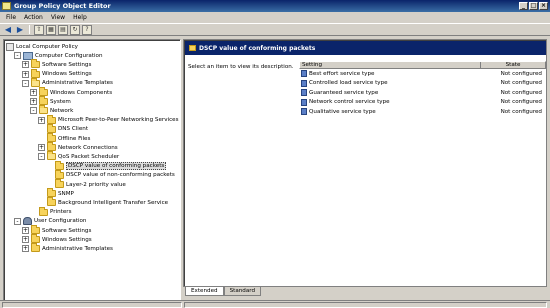 The width and height of the screenshot is (550, 308). I want to click on column-header-state: State, so click(513, 65).